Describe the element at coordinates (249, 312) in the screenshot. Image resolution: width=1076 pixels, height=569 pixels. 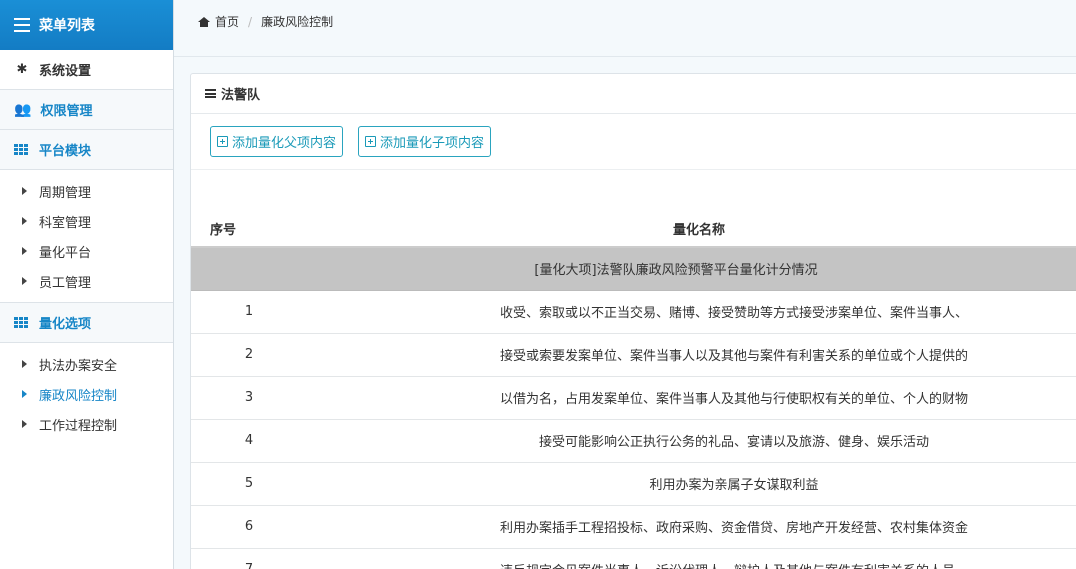
I see `row-number: 1` at that location.